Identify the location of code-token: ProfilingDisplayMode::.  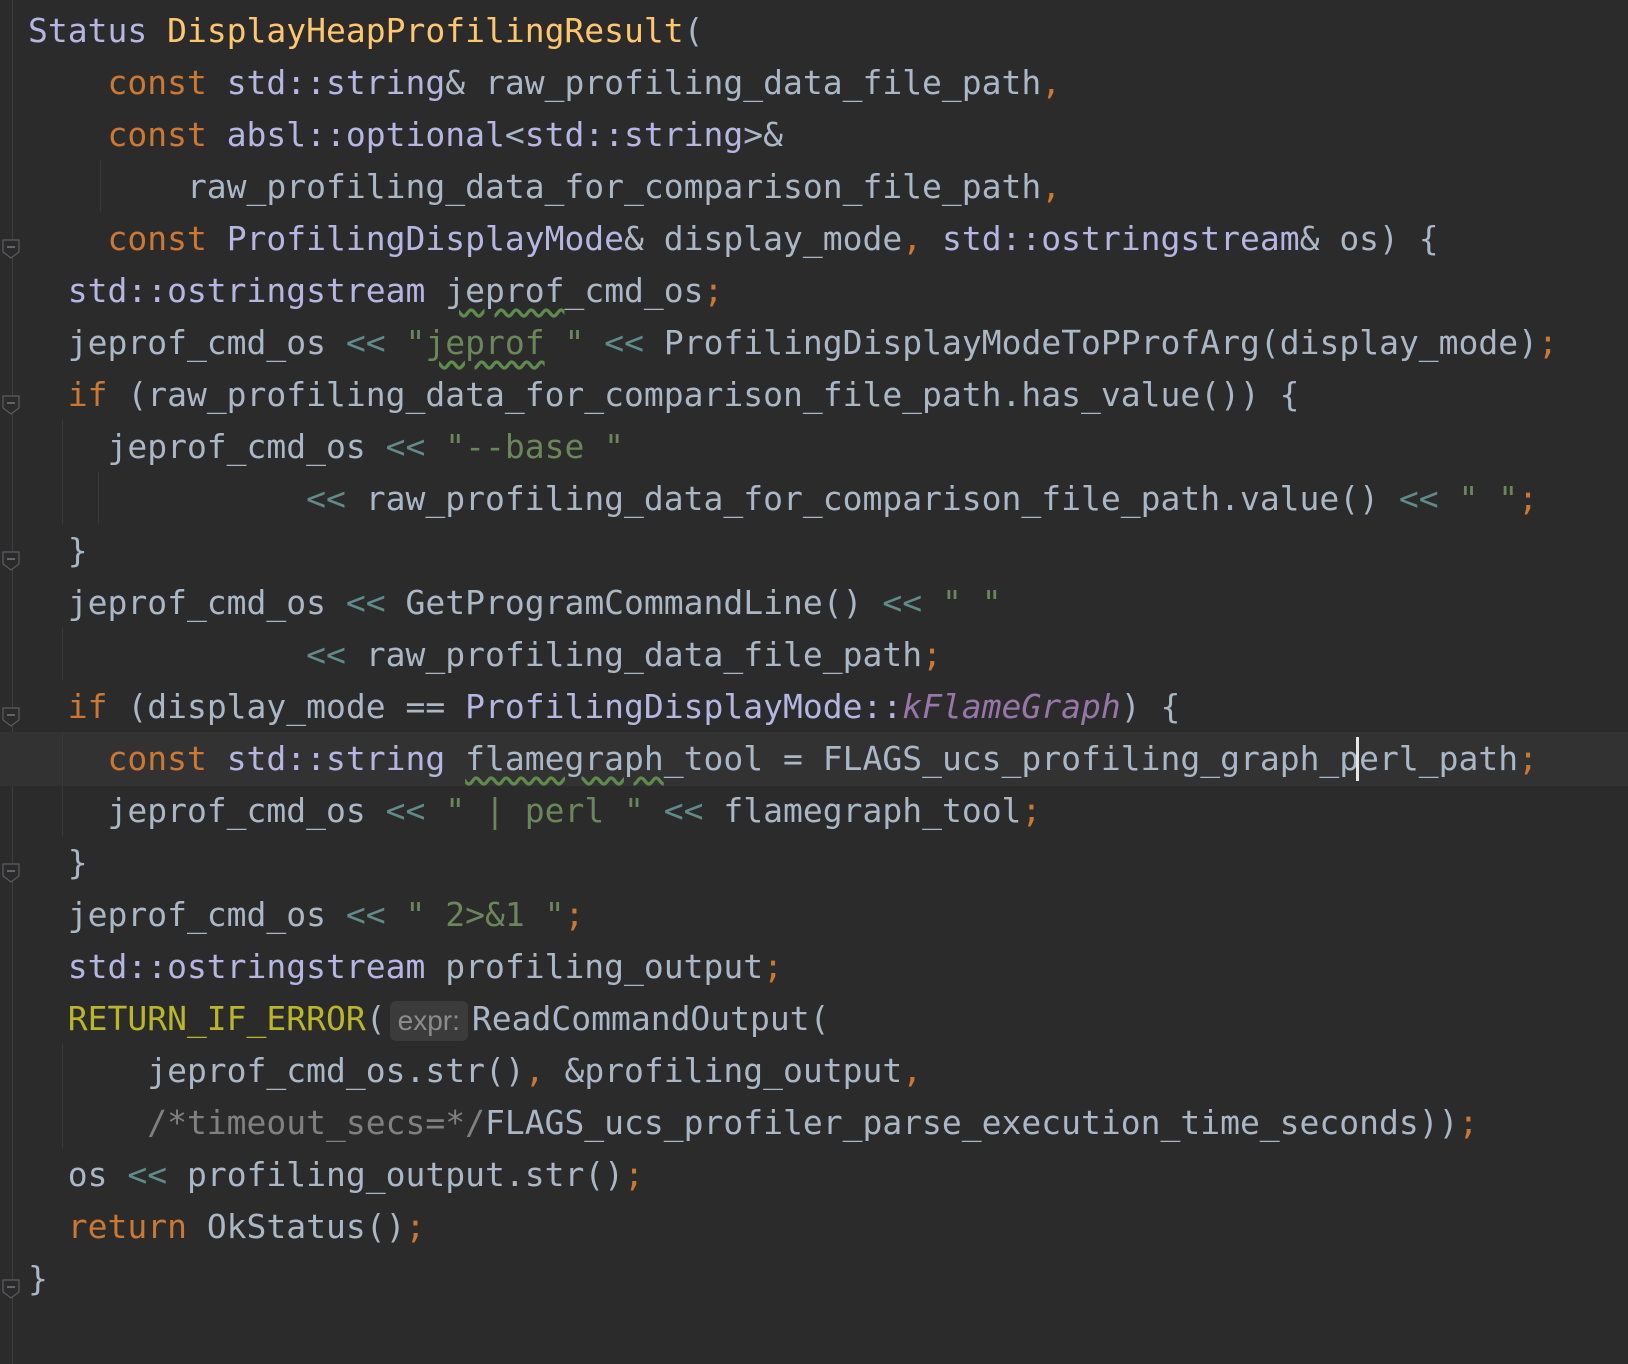
(684, 706).